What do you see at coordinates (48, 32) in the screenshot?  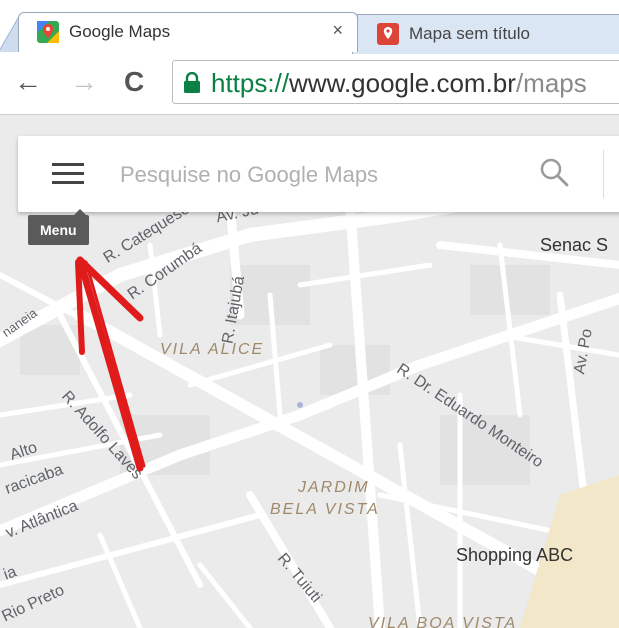 I see `maps-favicon` at bounding box center [48, 32].